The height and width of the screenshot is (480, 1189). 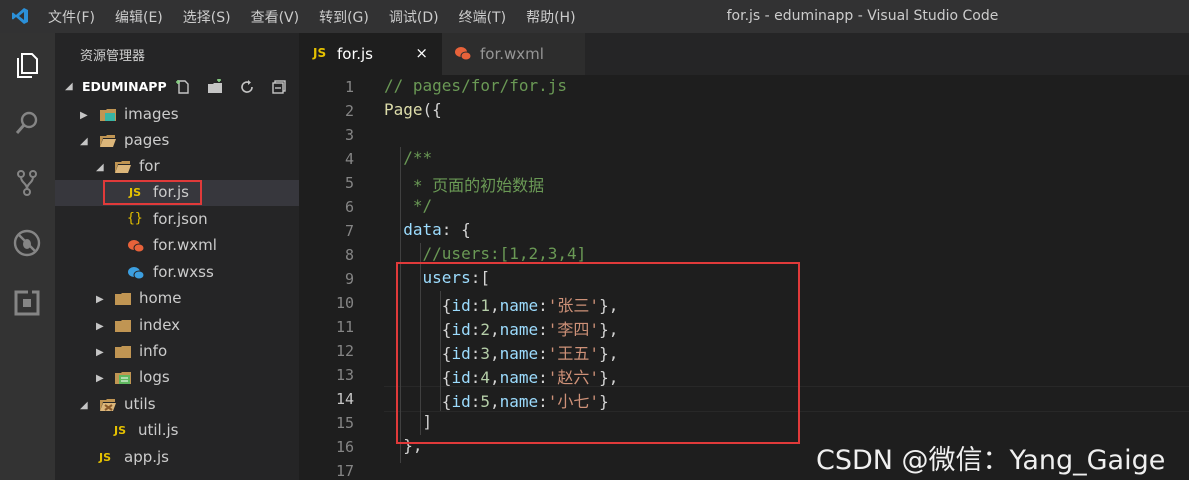 I want to click on line-number: 11, so click(x=344, y=327).